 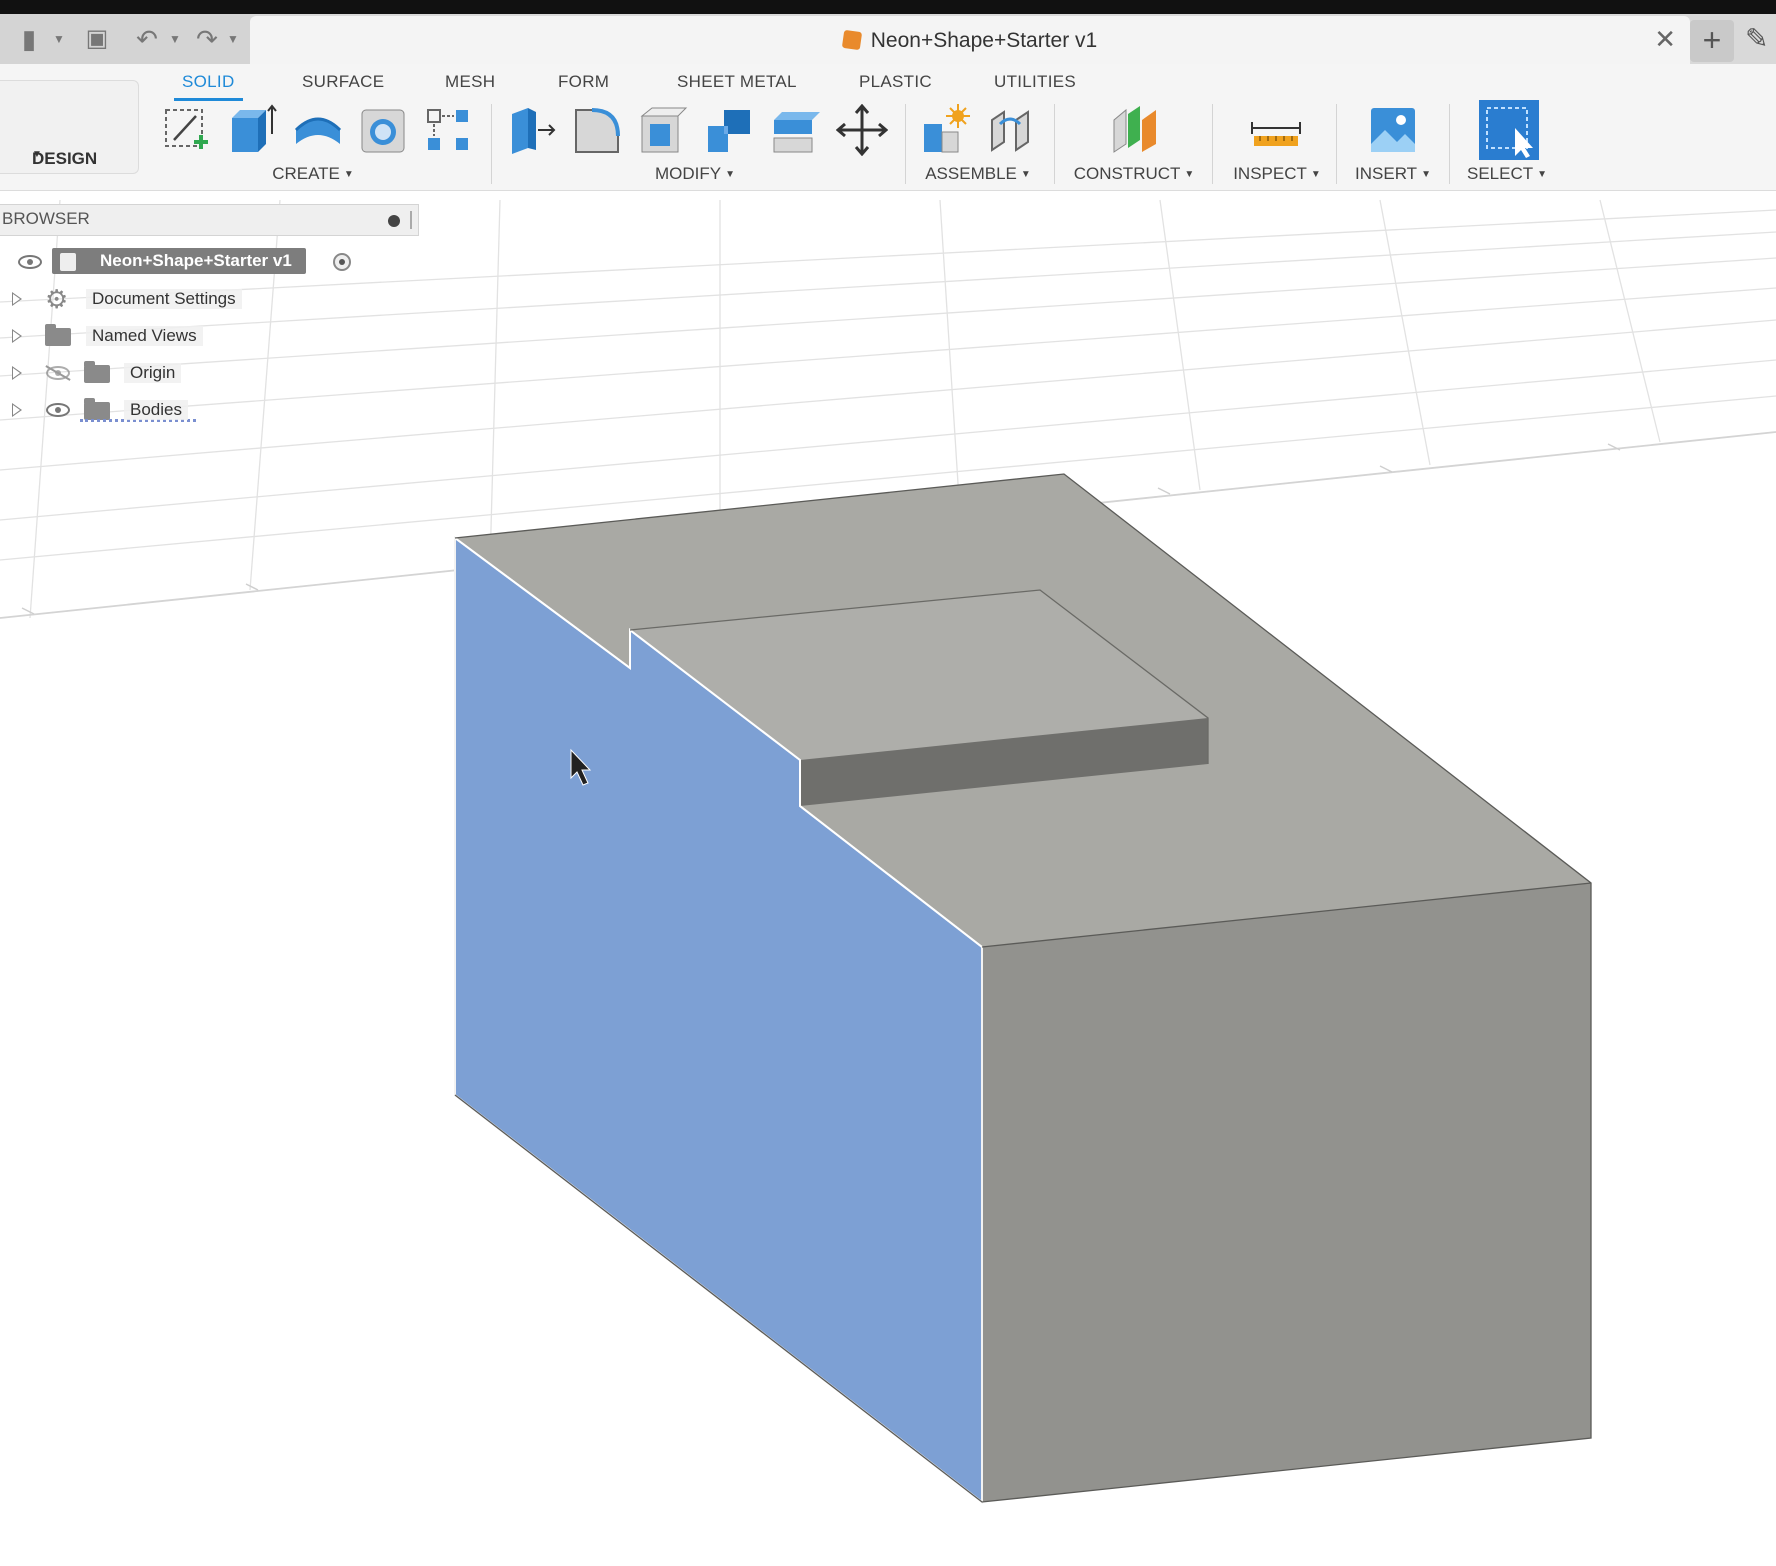 I want to click on replace-face-icon, so click(x=796, y=130).